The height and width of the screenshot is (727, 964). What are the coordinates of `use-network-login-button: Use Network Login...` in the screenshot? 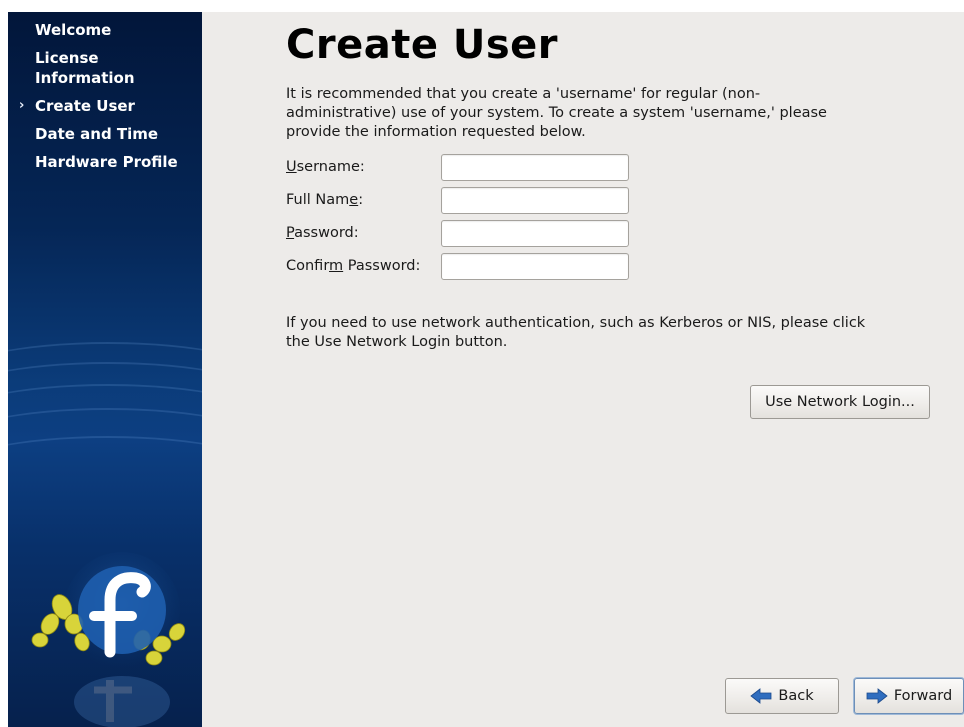 It's located at (840, 402).